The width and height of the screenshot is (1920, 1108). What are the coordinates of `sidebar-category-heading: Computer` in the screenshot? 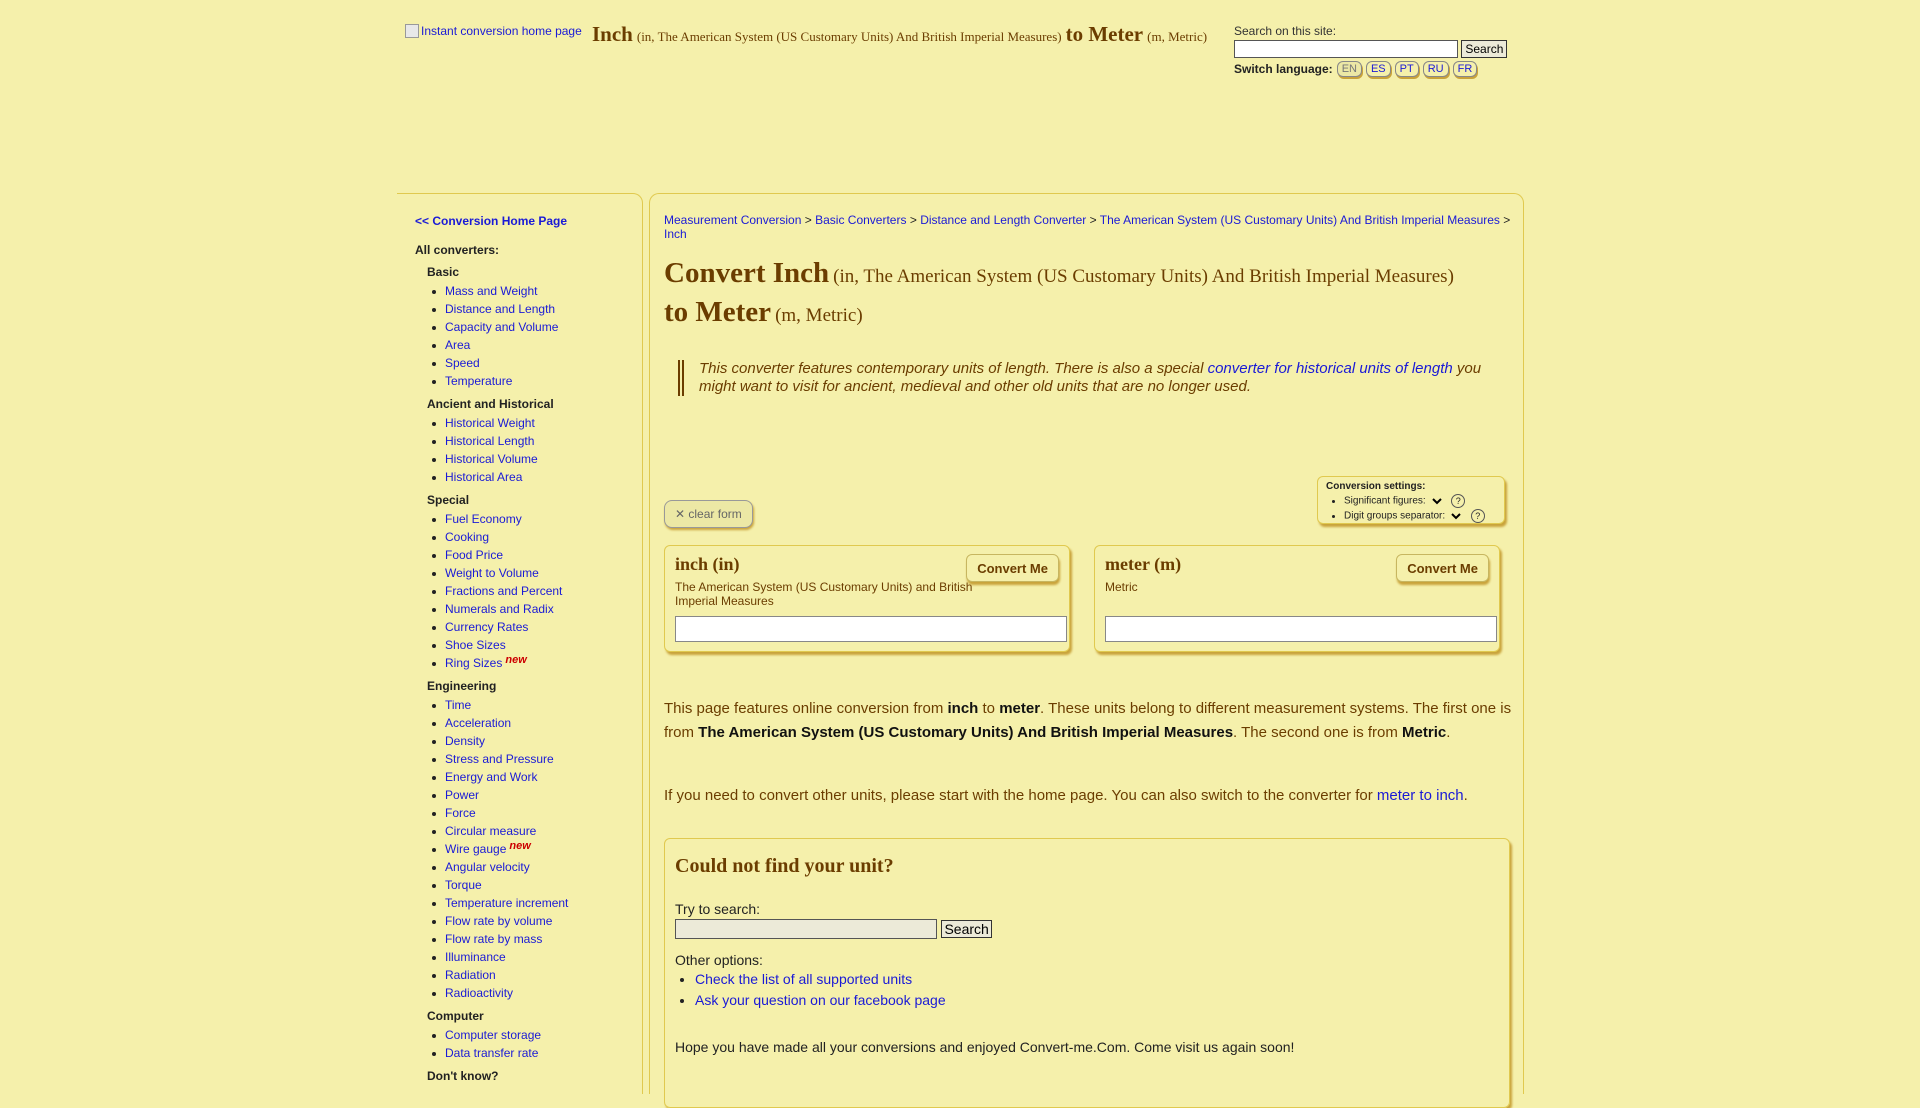 It's located at (455, 1016).